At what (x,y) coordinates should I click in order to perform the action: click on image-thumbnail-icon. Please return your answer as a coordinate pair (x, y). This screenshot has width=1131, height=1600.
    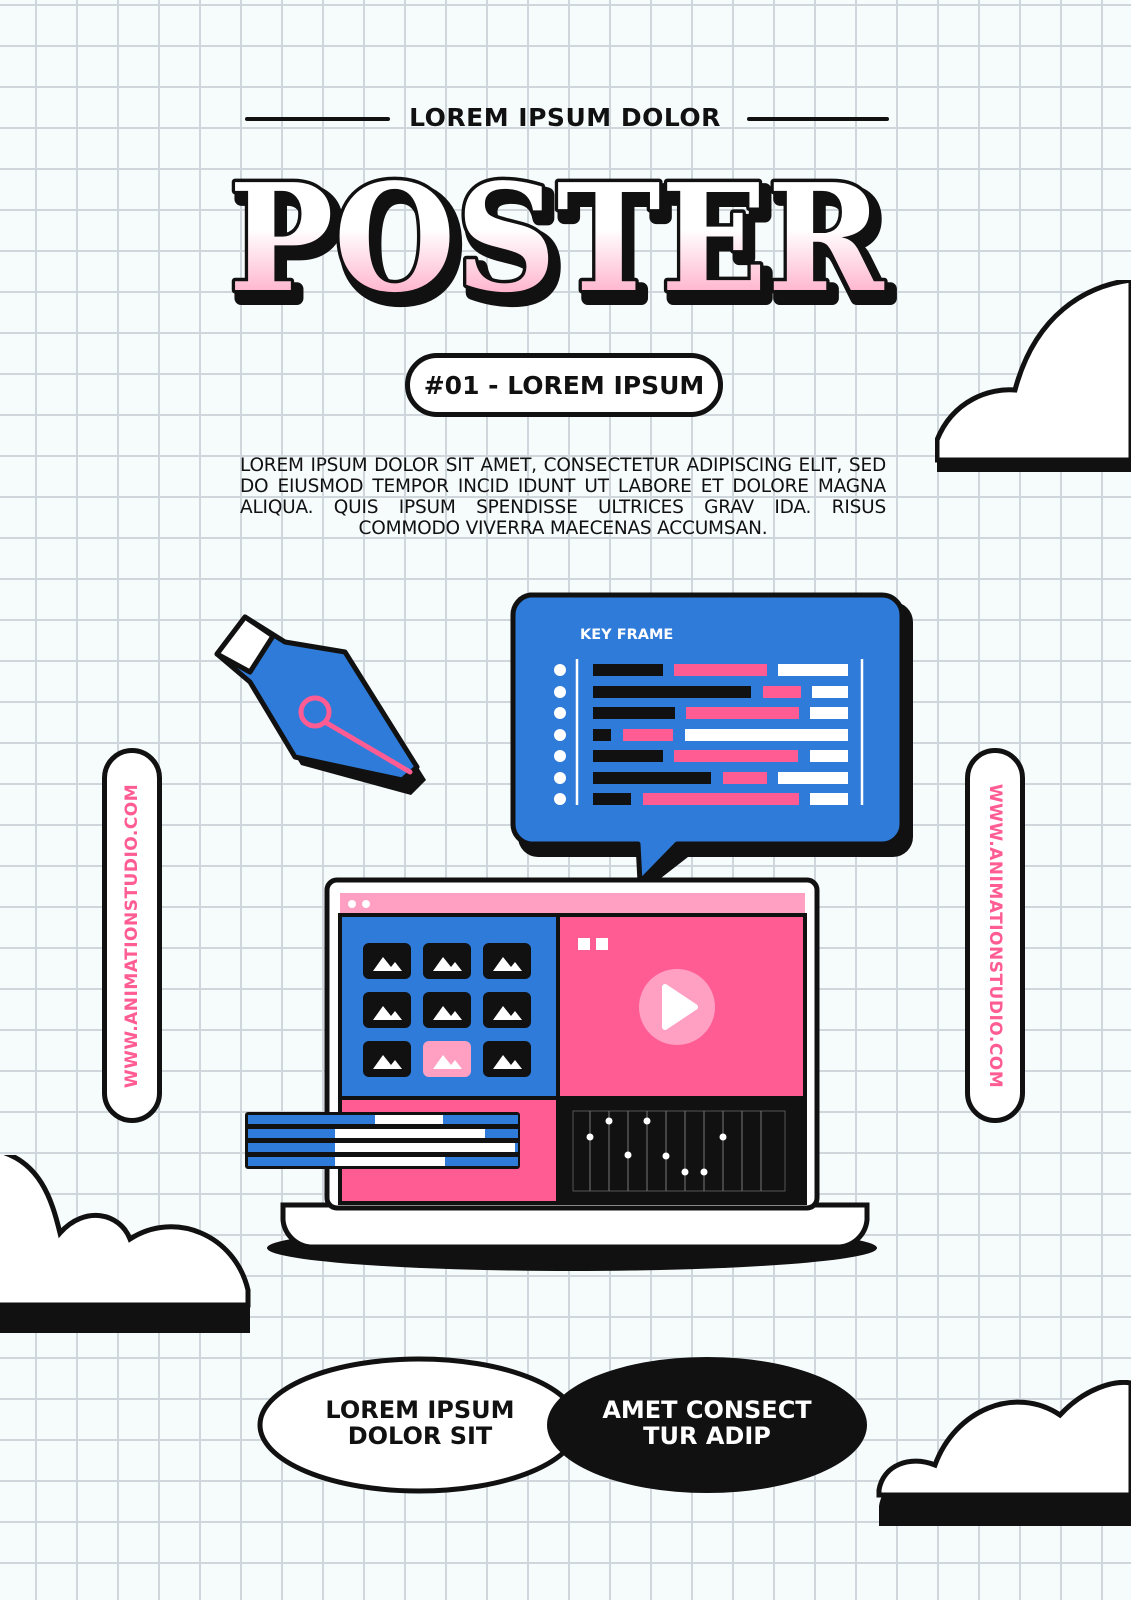
    Looking at the image, I should click on (447, 1010).